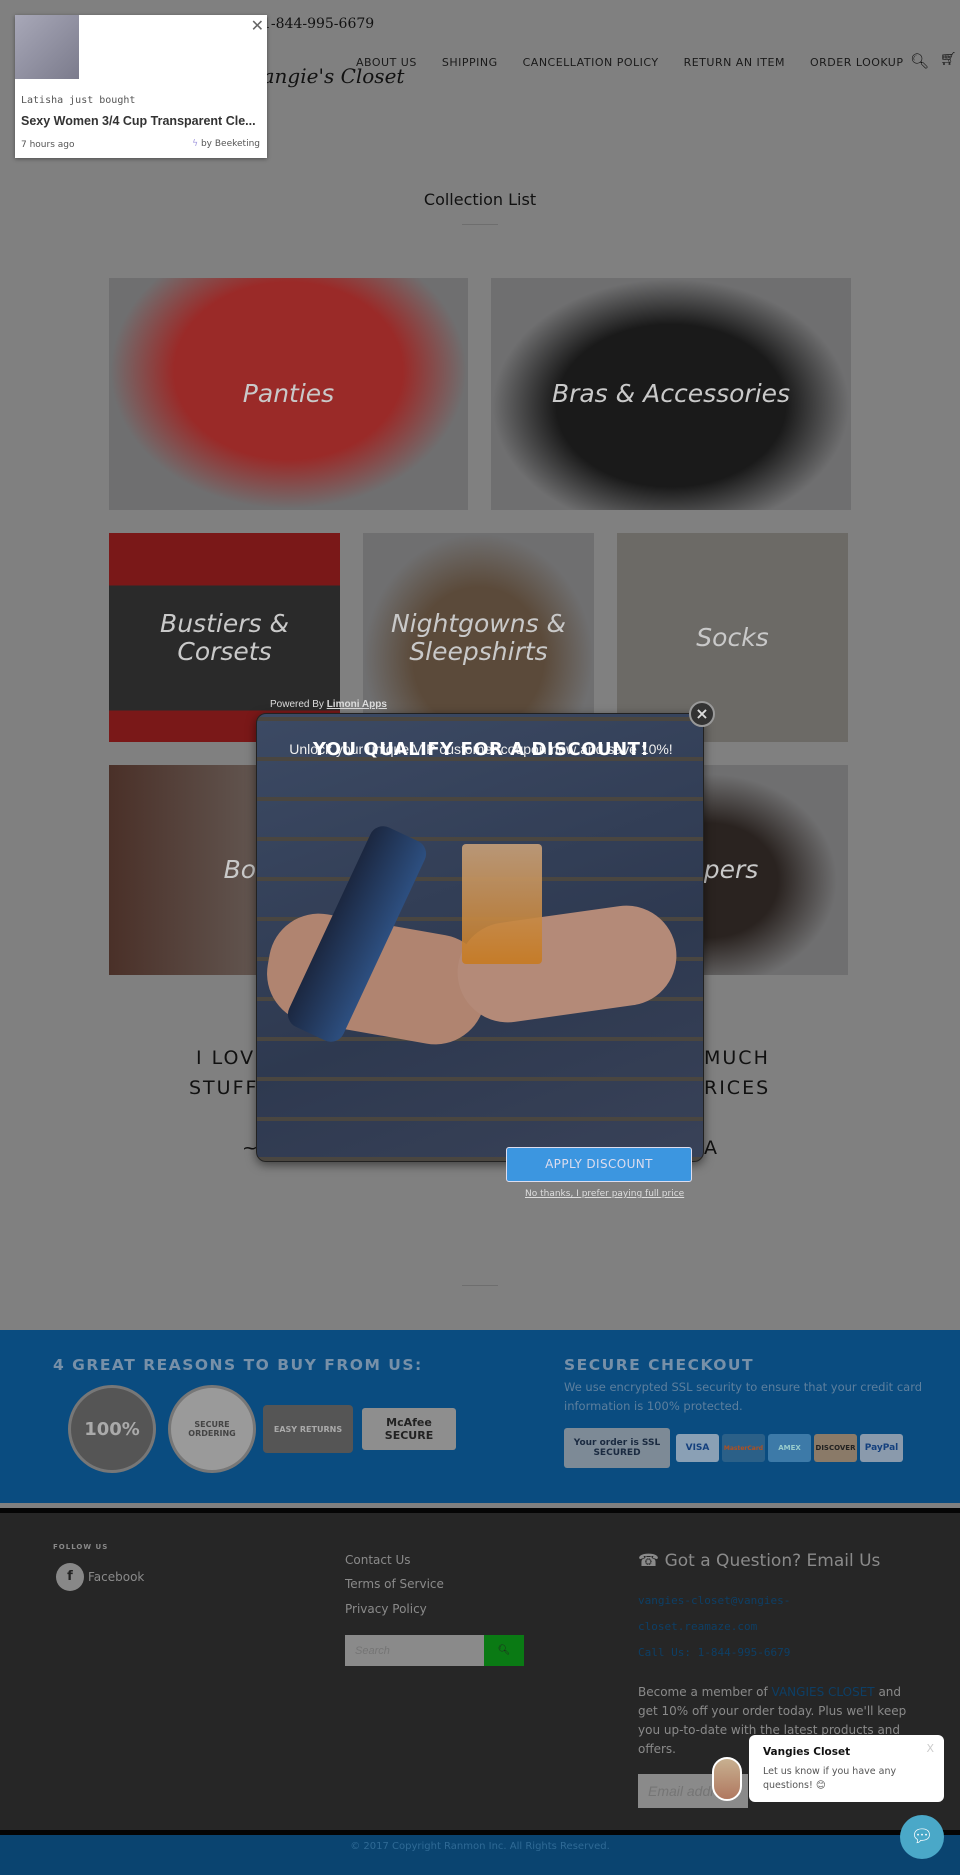  Describe the element at coordinates (394, 1584) in the screenshot. I see `terms-link: Terms of Service` at that location.